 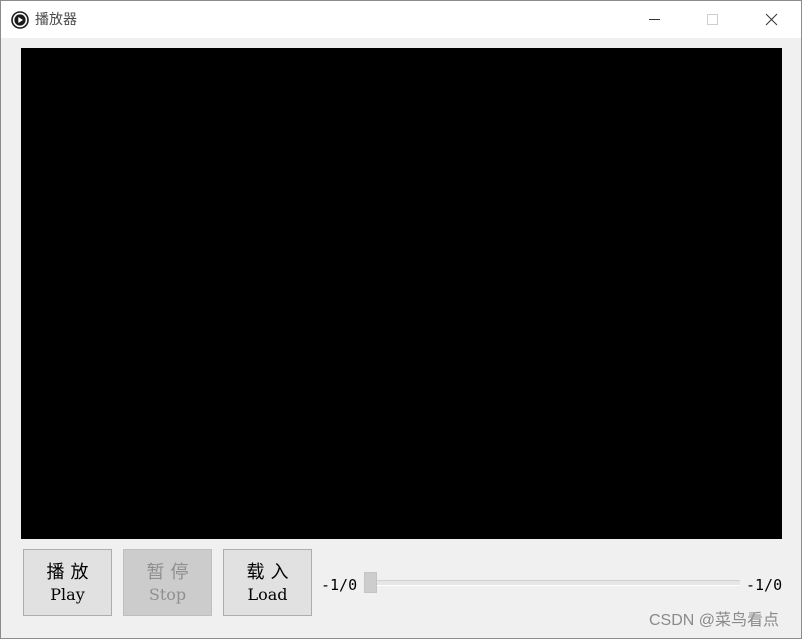 What do you see at coordinates (56, 20) in the screenshot?
I see `window-title: 播放器` at bounding box center [56, 20].